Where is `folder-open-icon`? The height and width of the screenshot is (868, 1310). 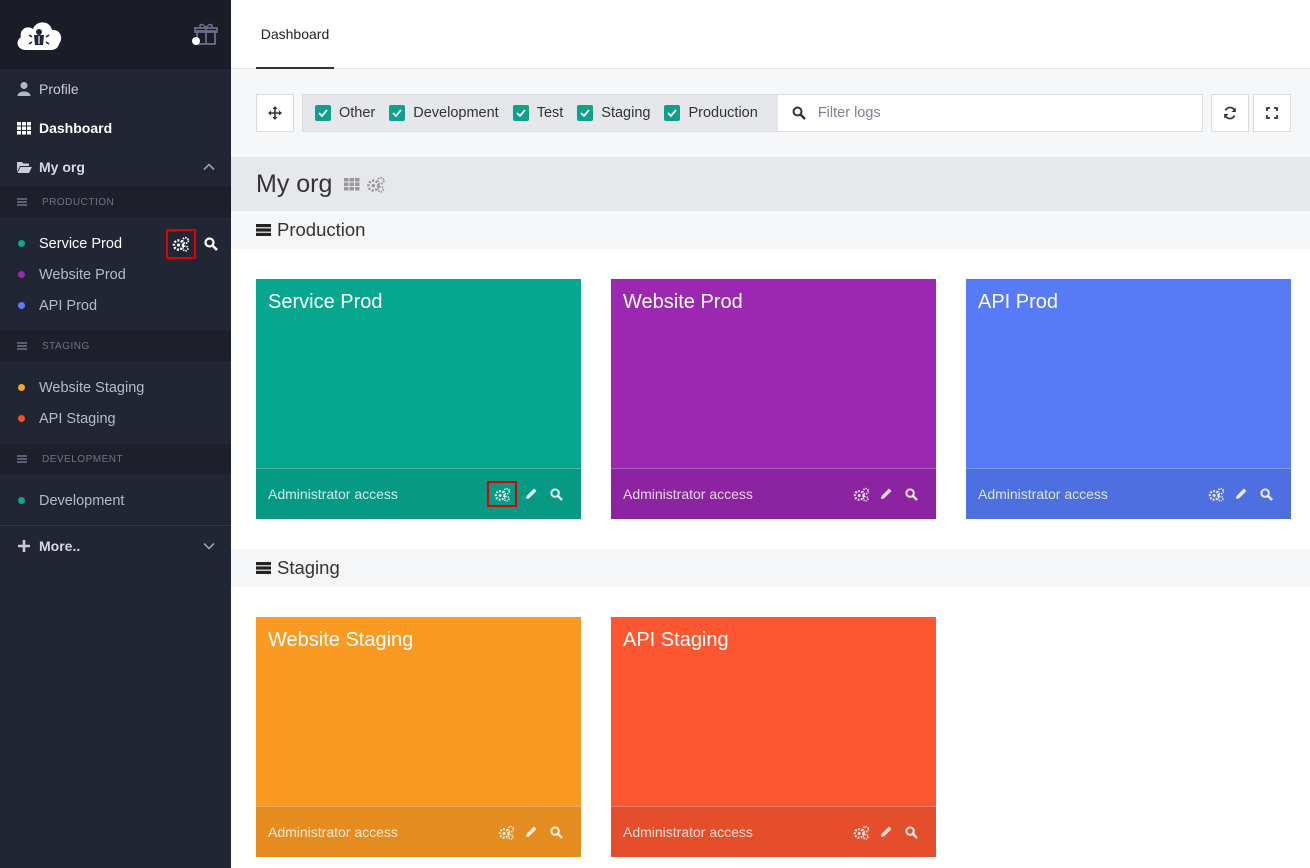 folder-open-icon is located at coordinates (24, 167).